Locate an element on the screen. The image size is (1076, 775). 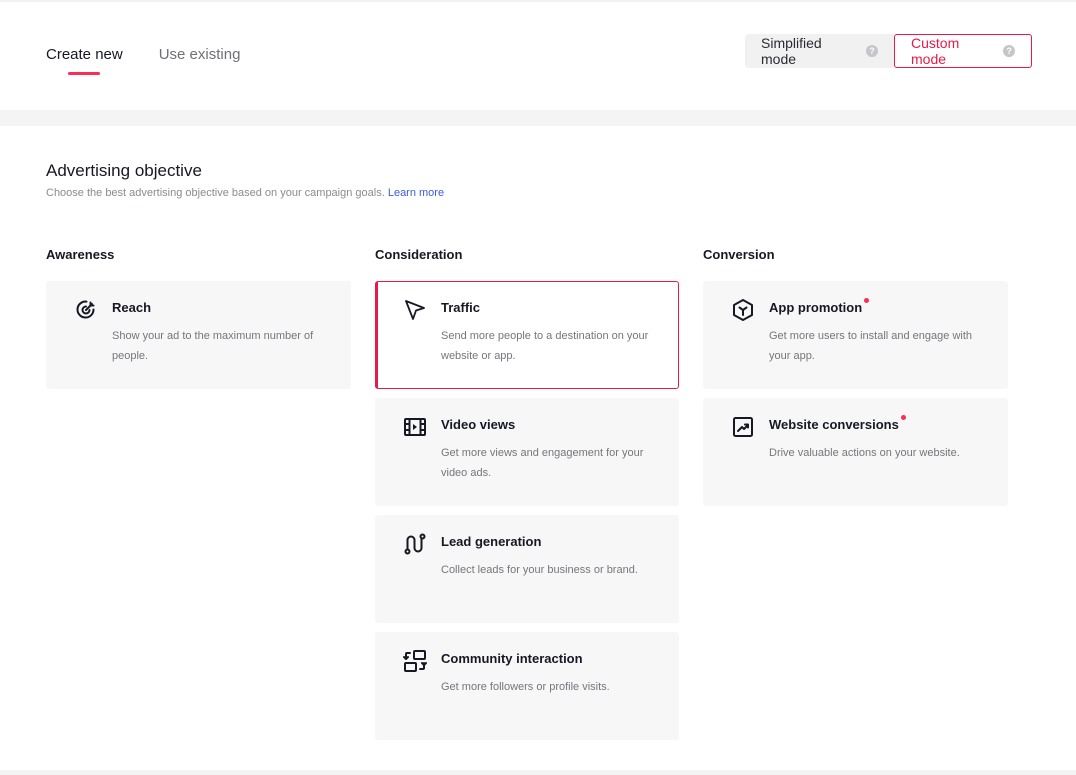
objective-title: App promotion is located at coordinates (819, 306).